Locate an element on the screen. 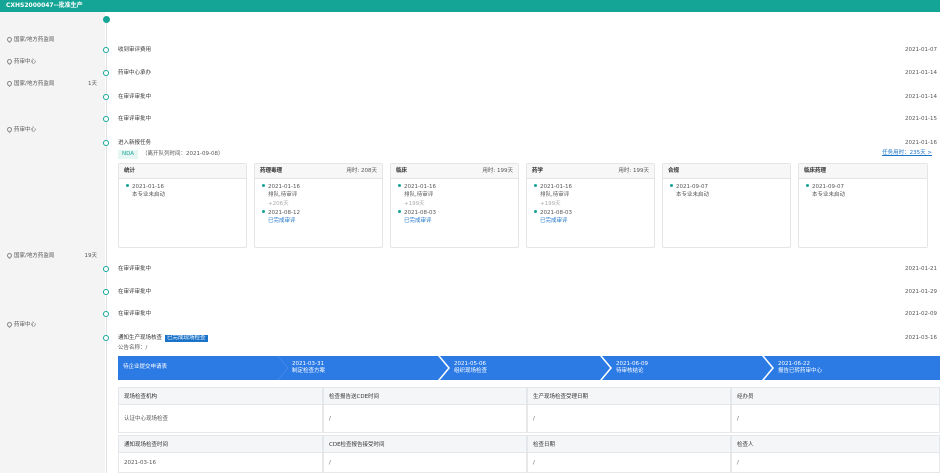 Image resolution: width=940 pixels, height=473 pixels. discipline-card: 统计 2021-01-16 本专业未启动 is located at coordinates (182, 205).